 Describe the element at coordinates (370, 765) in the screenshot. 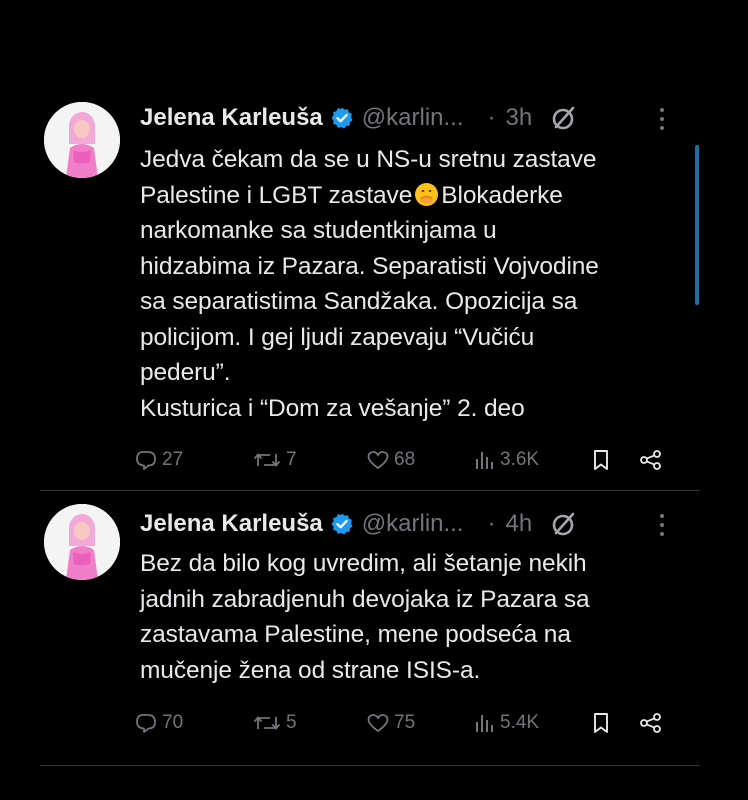

I see `divider` at that location.